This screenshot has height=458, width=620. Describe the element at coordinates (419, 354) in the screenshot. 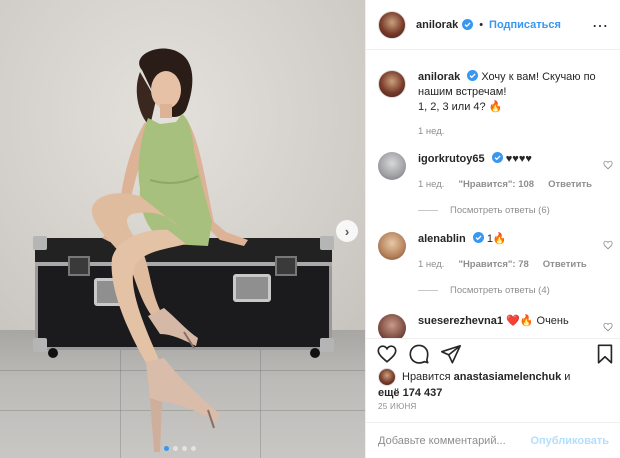

I see `comment-icon` at that location.